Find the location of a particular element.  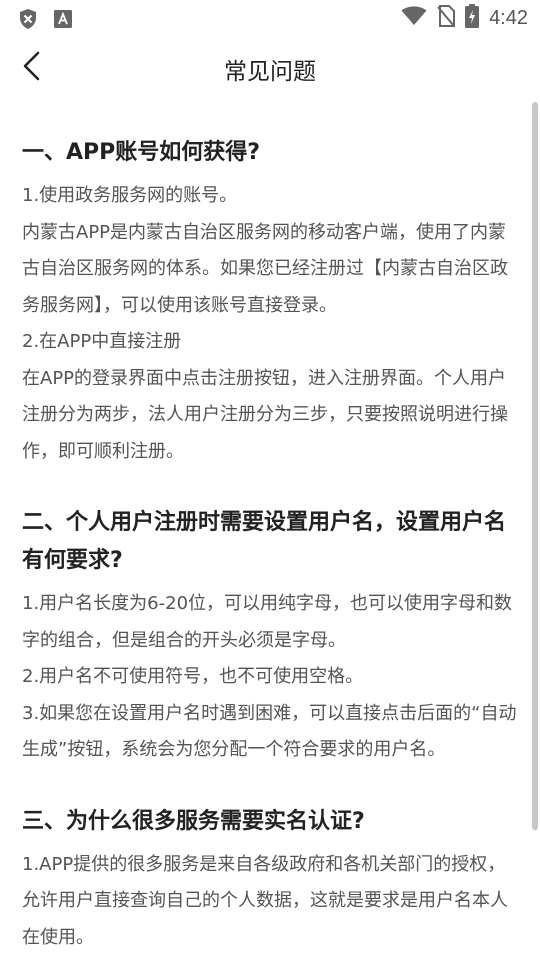

scrollbar is located at coordinates (535, 466).